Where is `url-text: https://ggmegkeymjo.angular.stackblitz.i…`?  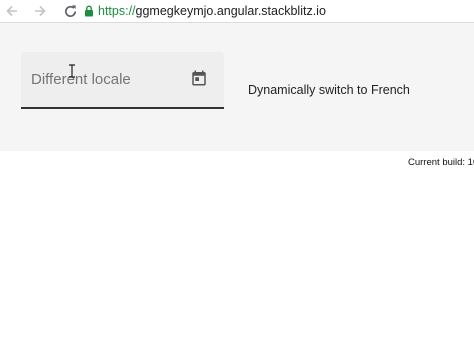
url-text: https://ggmegkeymjo.angular.stackblitz.i… is located at coordinates (212, 11).